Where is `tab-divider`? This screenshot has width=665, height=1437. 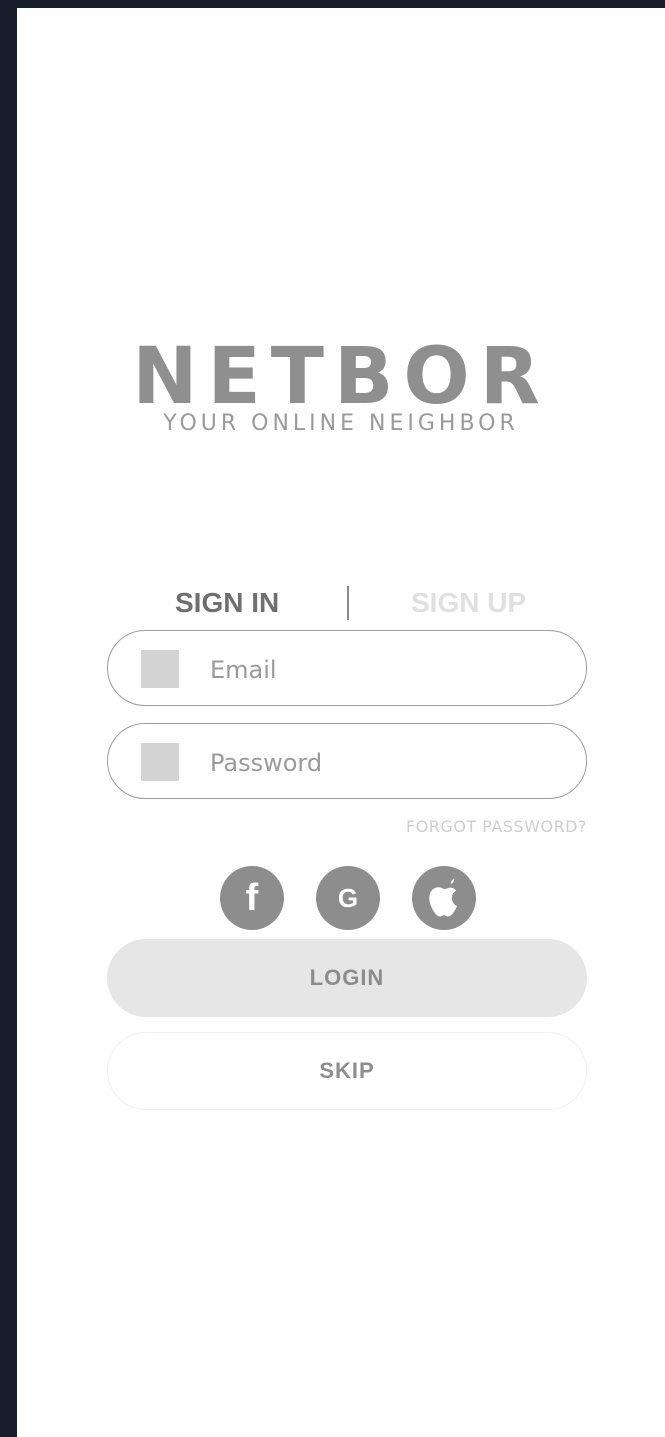 tab-divider is located at coordinates (348, 603).